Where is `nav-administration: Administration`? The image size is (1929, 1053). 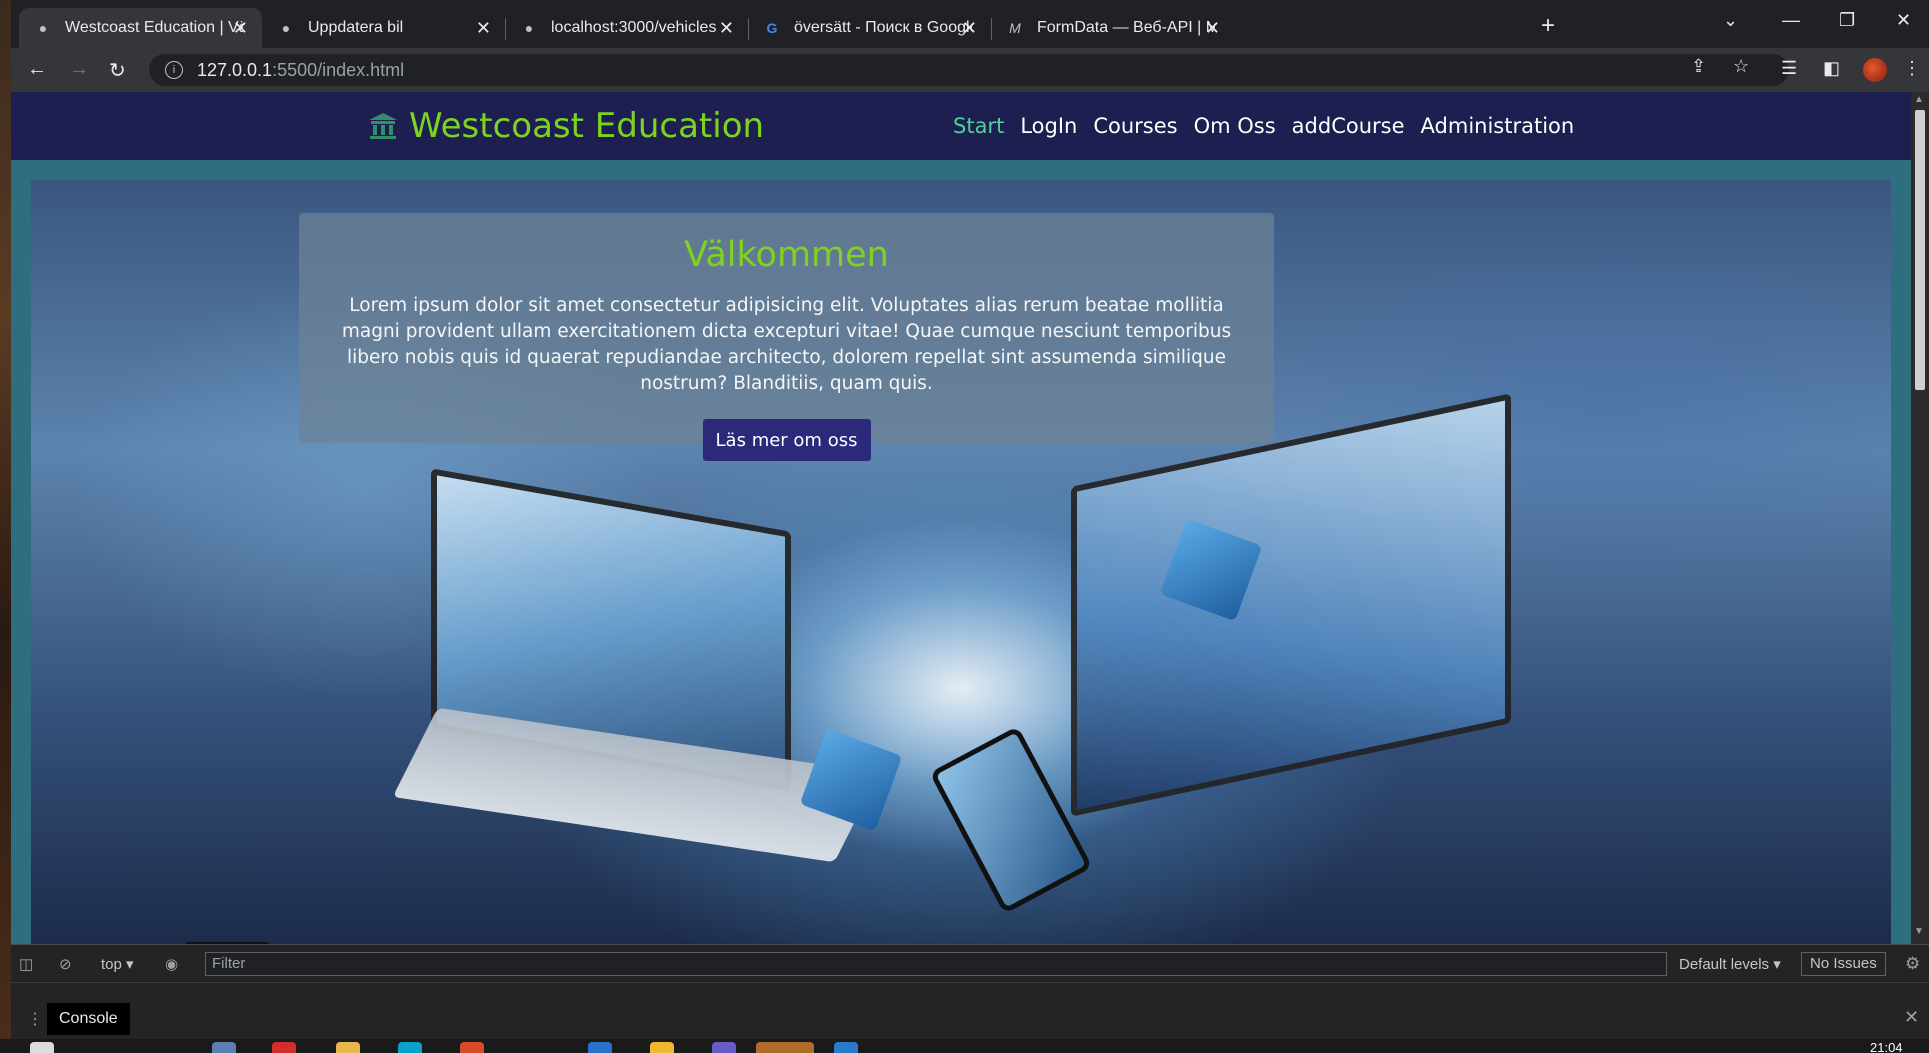 nav-administration: Administration is located at coordinates (1498, 126).